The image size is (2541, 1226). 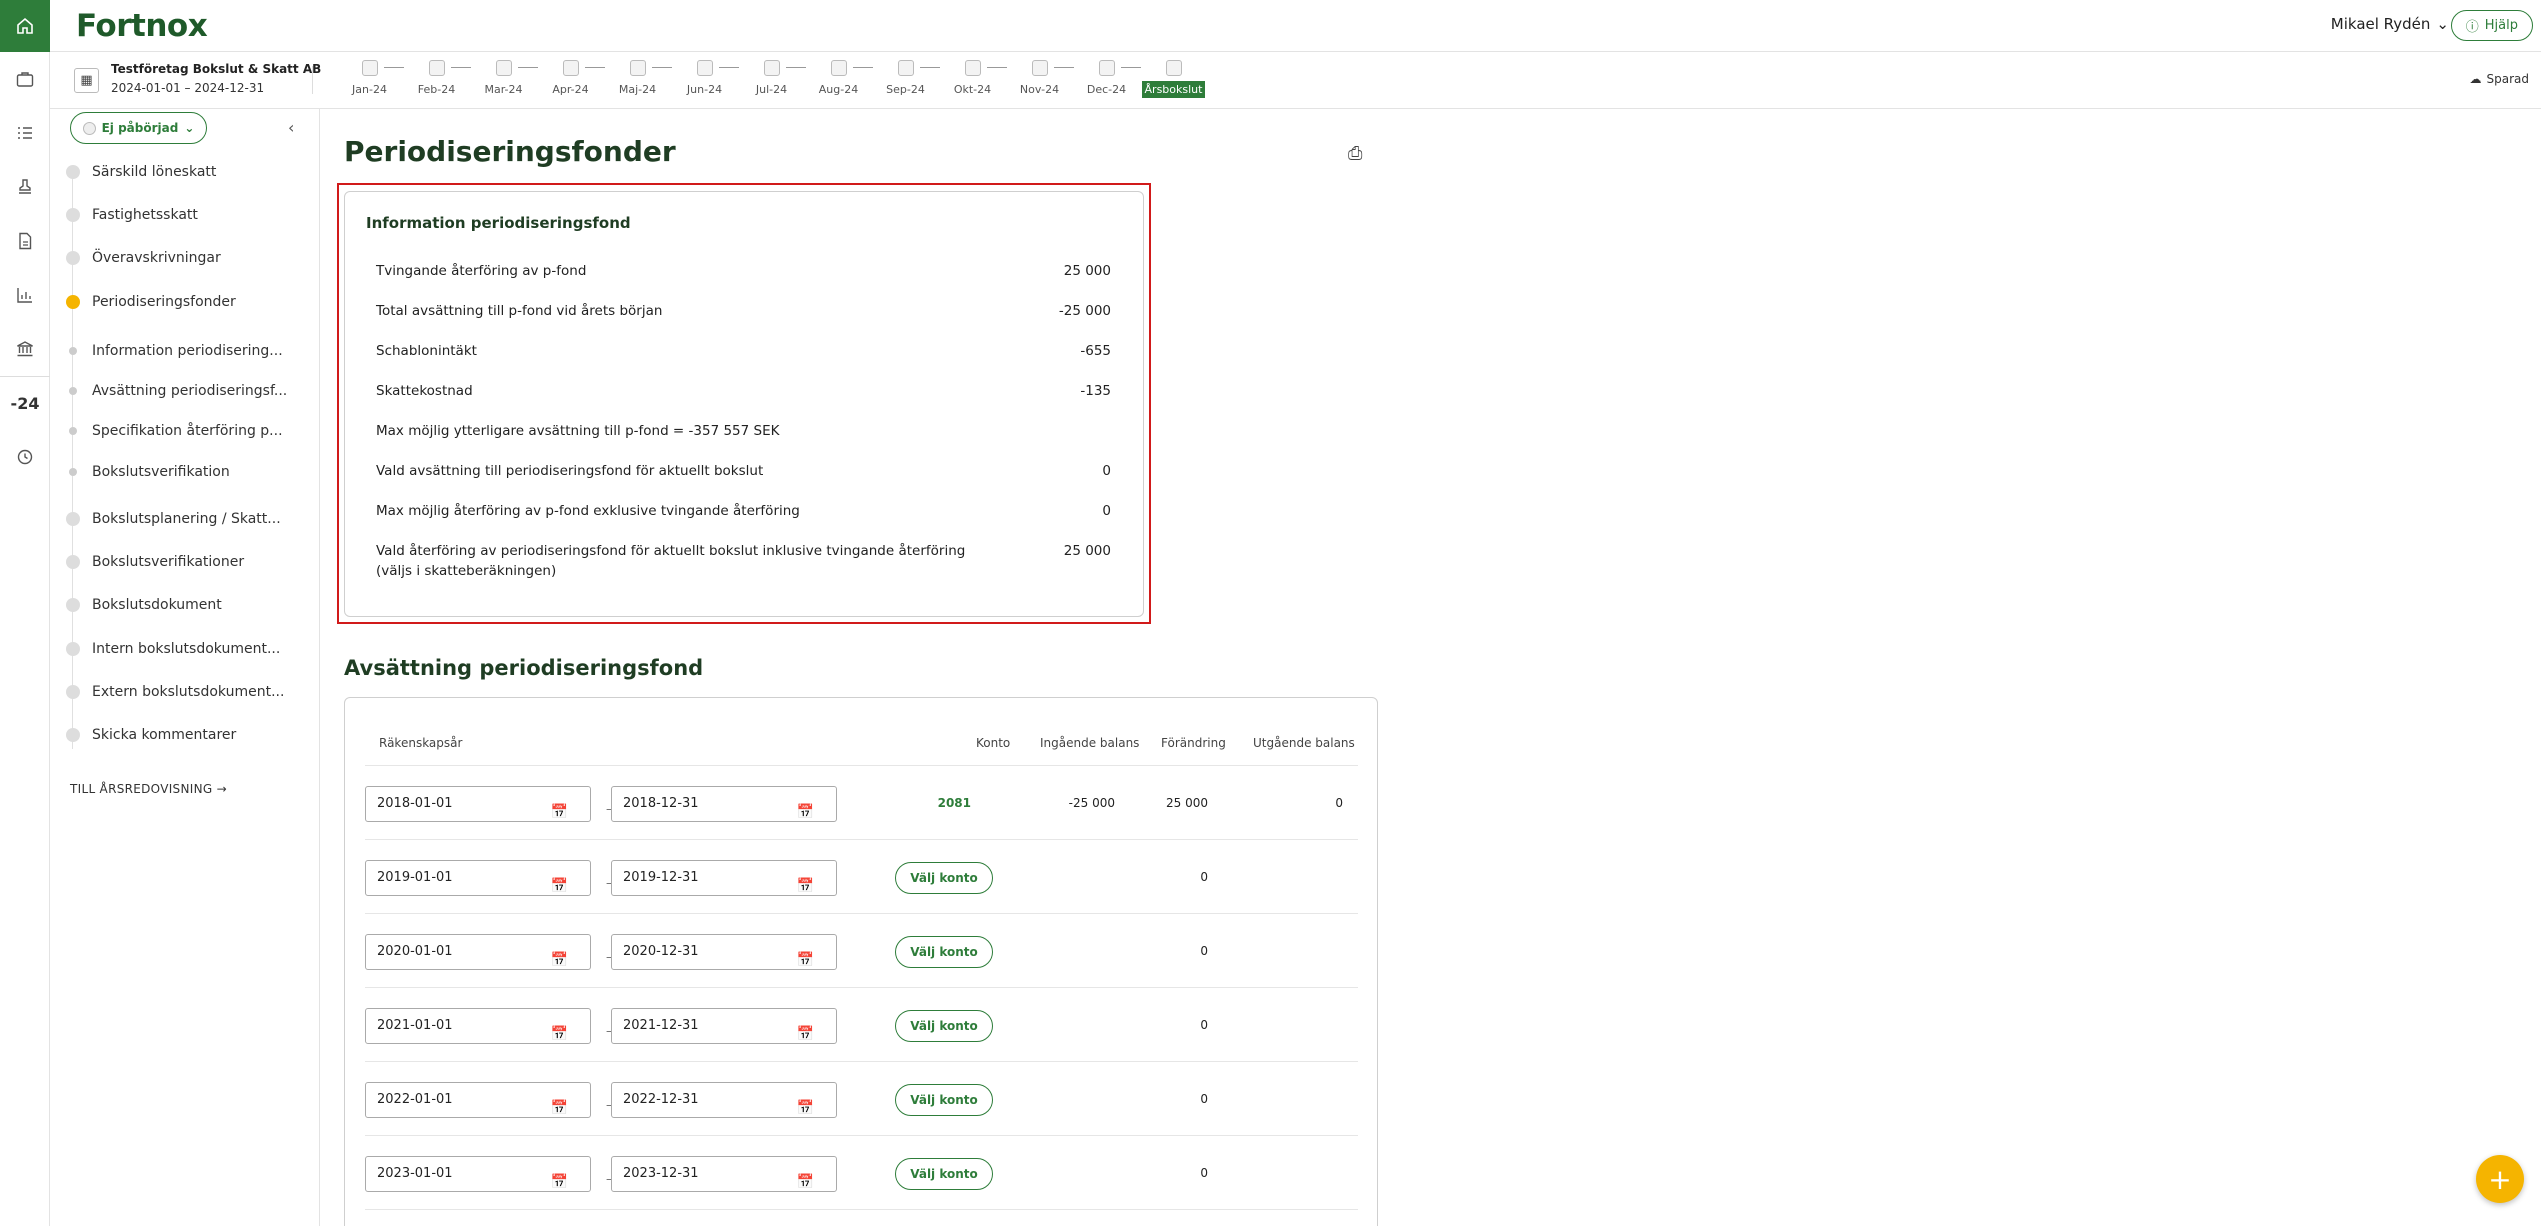 What do you see at coordinates (941, 803) in the screenshot?
I see `account-link: 2081` at bounding box center [941, 803].